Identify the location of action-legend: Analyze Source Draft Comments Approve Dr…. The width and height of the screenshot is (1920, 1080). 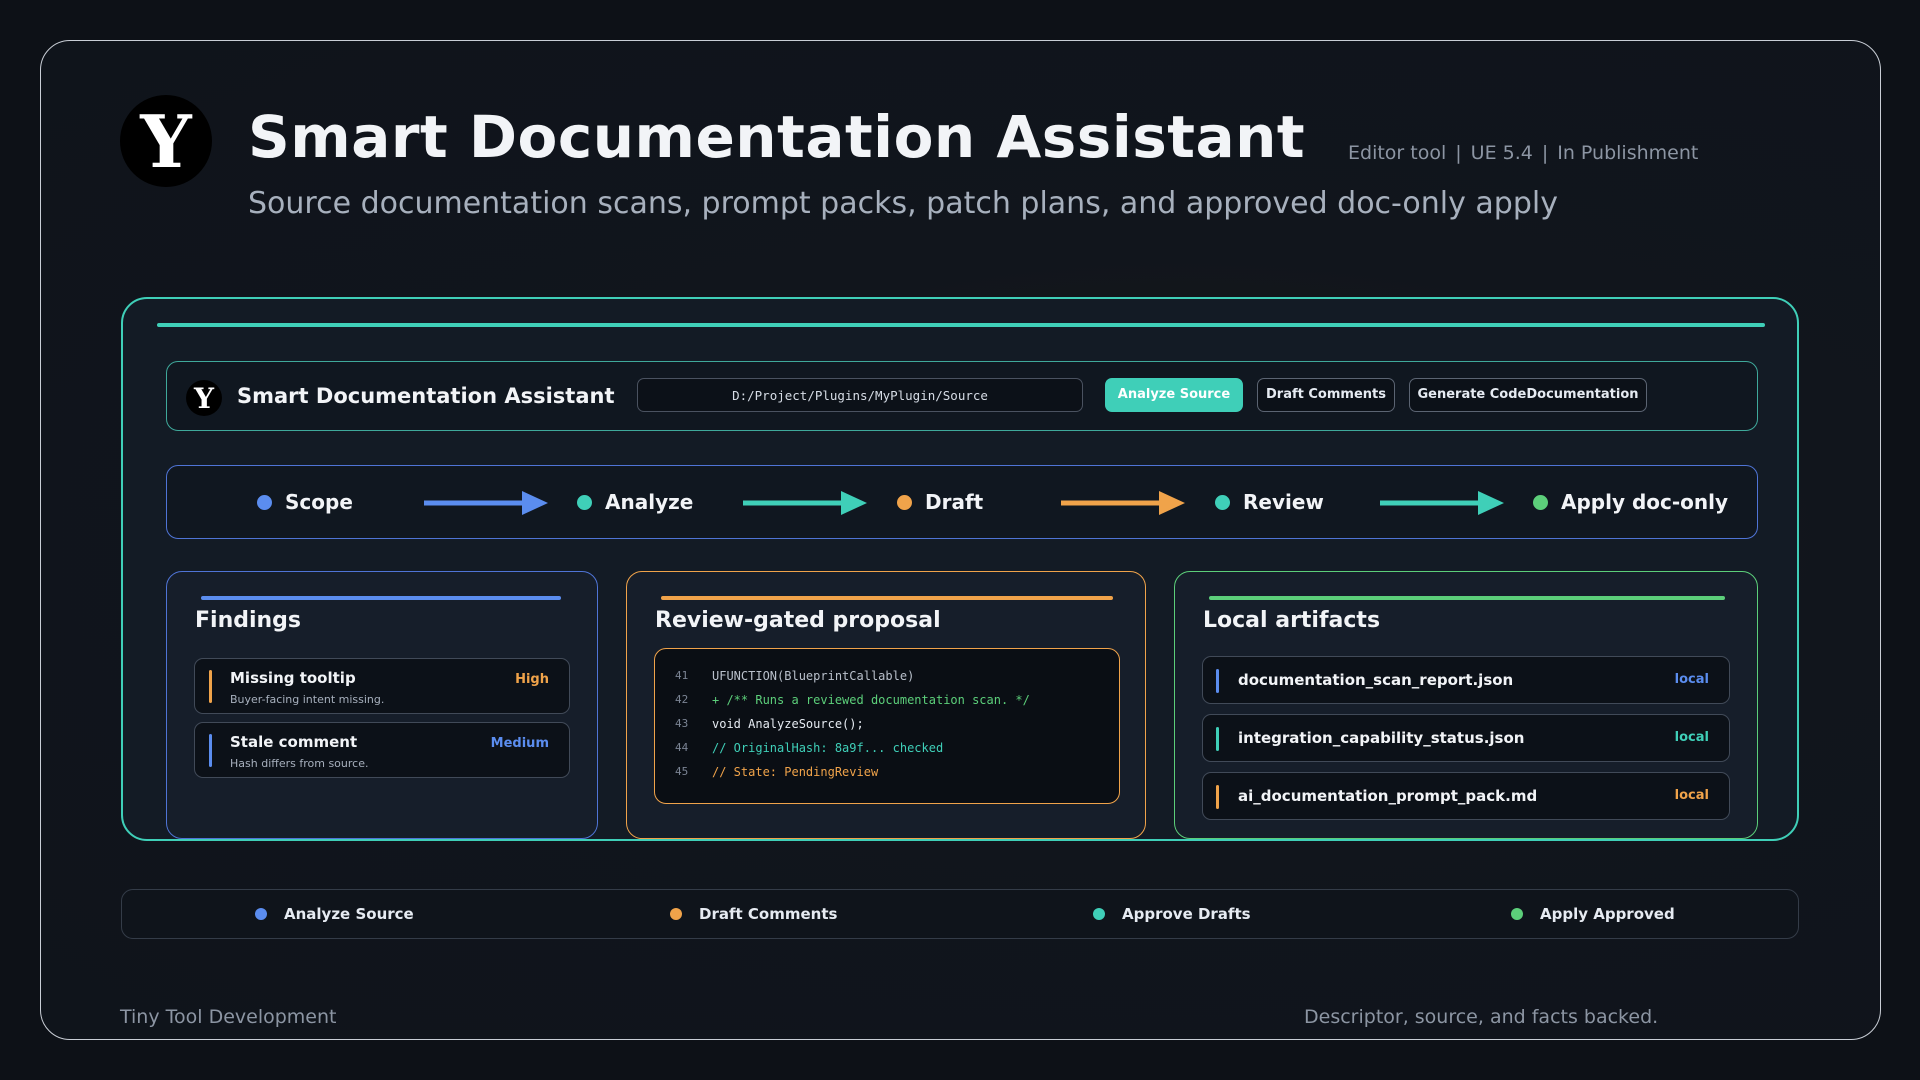
(960, 914).